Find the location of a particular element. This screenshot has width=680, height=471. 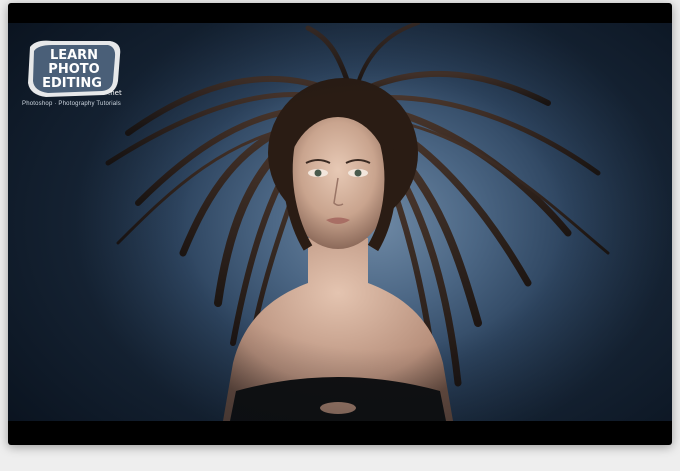

logo-word-learn: LEARN is located at coordinates (74, 55).